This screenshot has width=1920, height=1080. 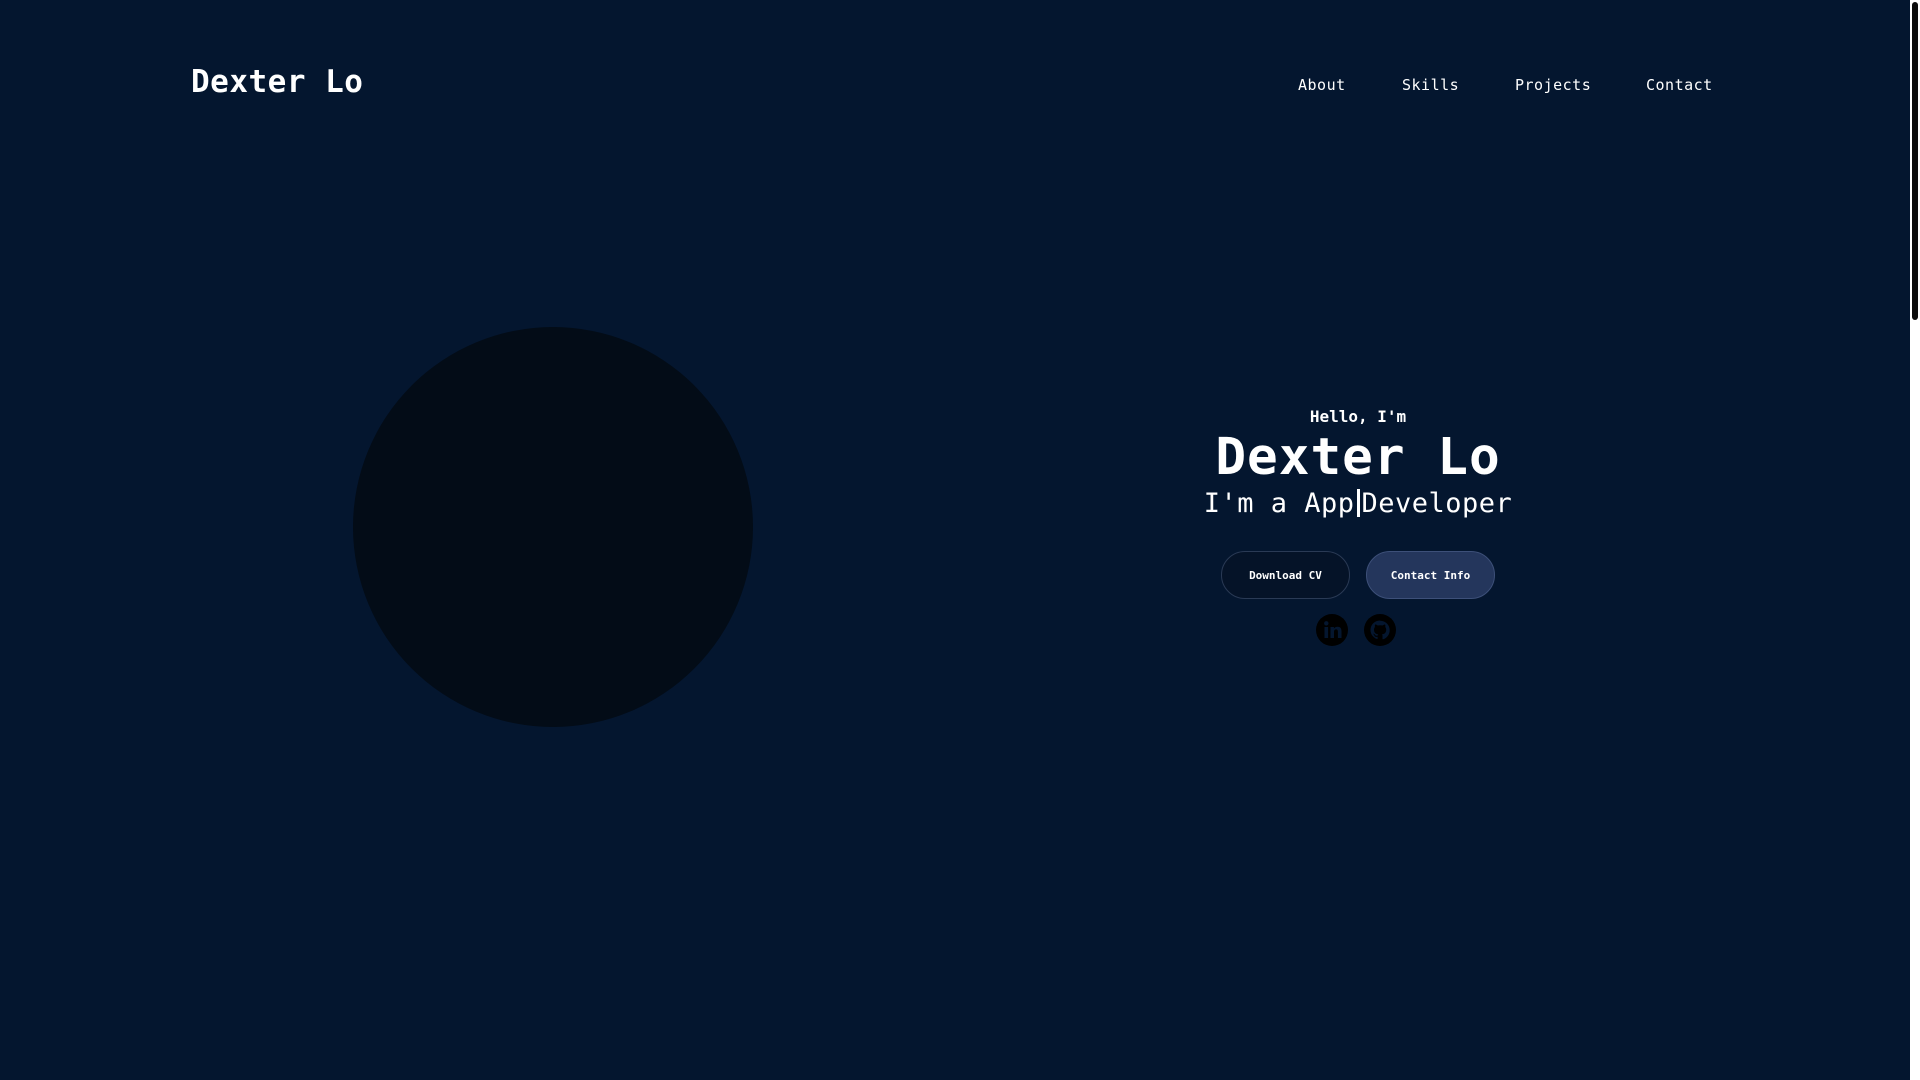 I want to click on hero-role: I'm a App Developer, so click(x=1358, y=503).